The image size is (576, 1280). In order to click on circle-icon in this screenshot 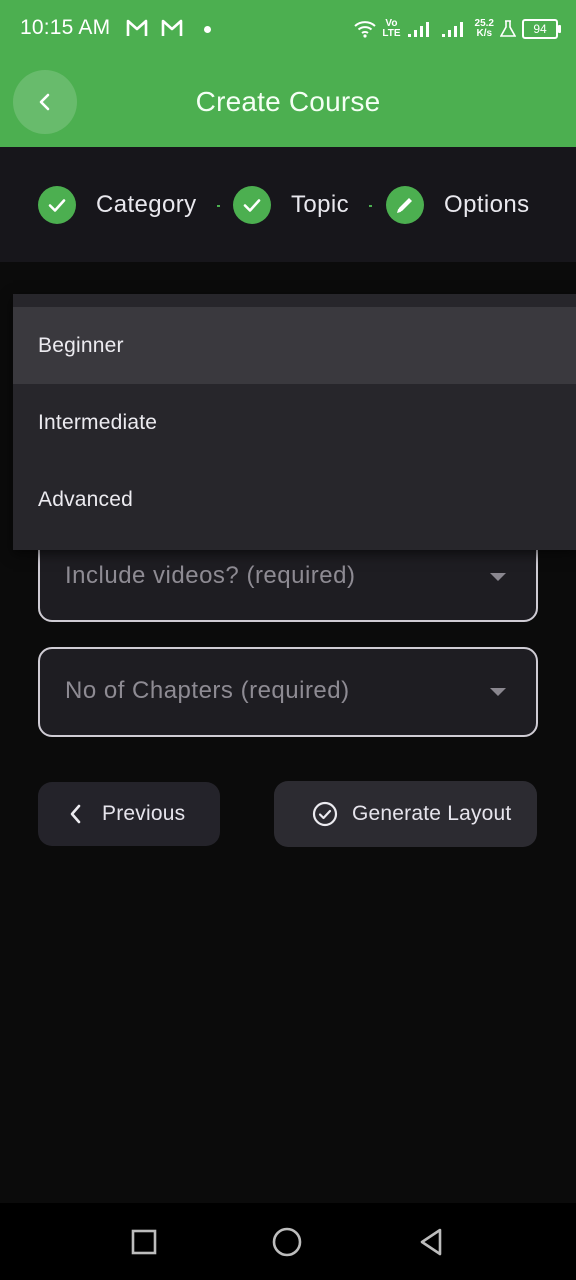, I will do `click(287, 1242)`.